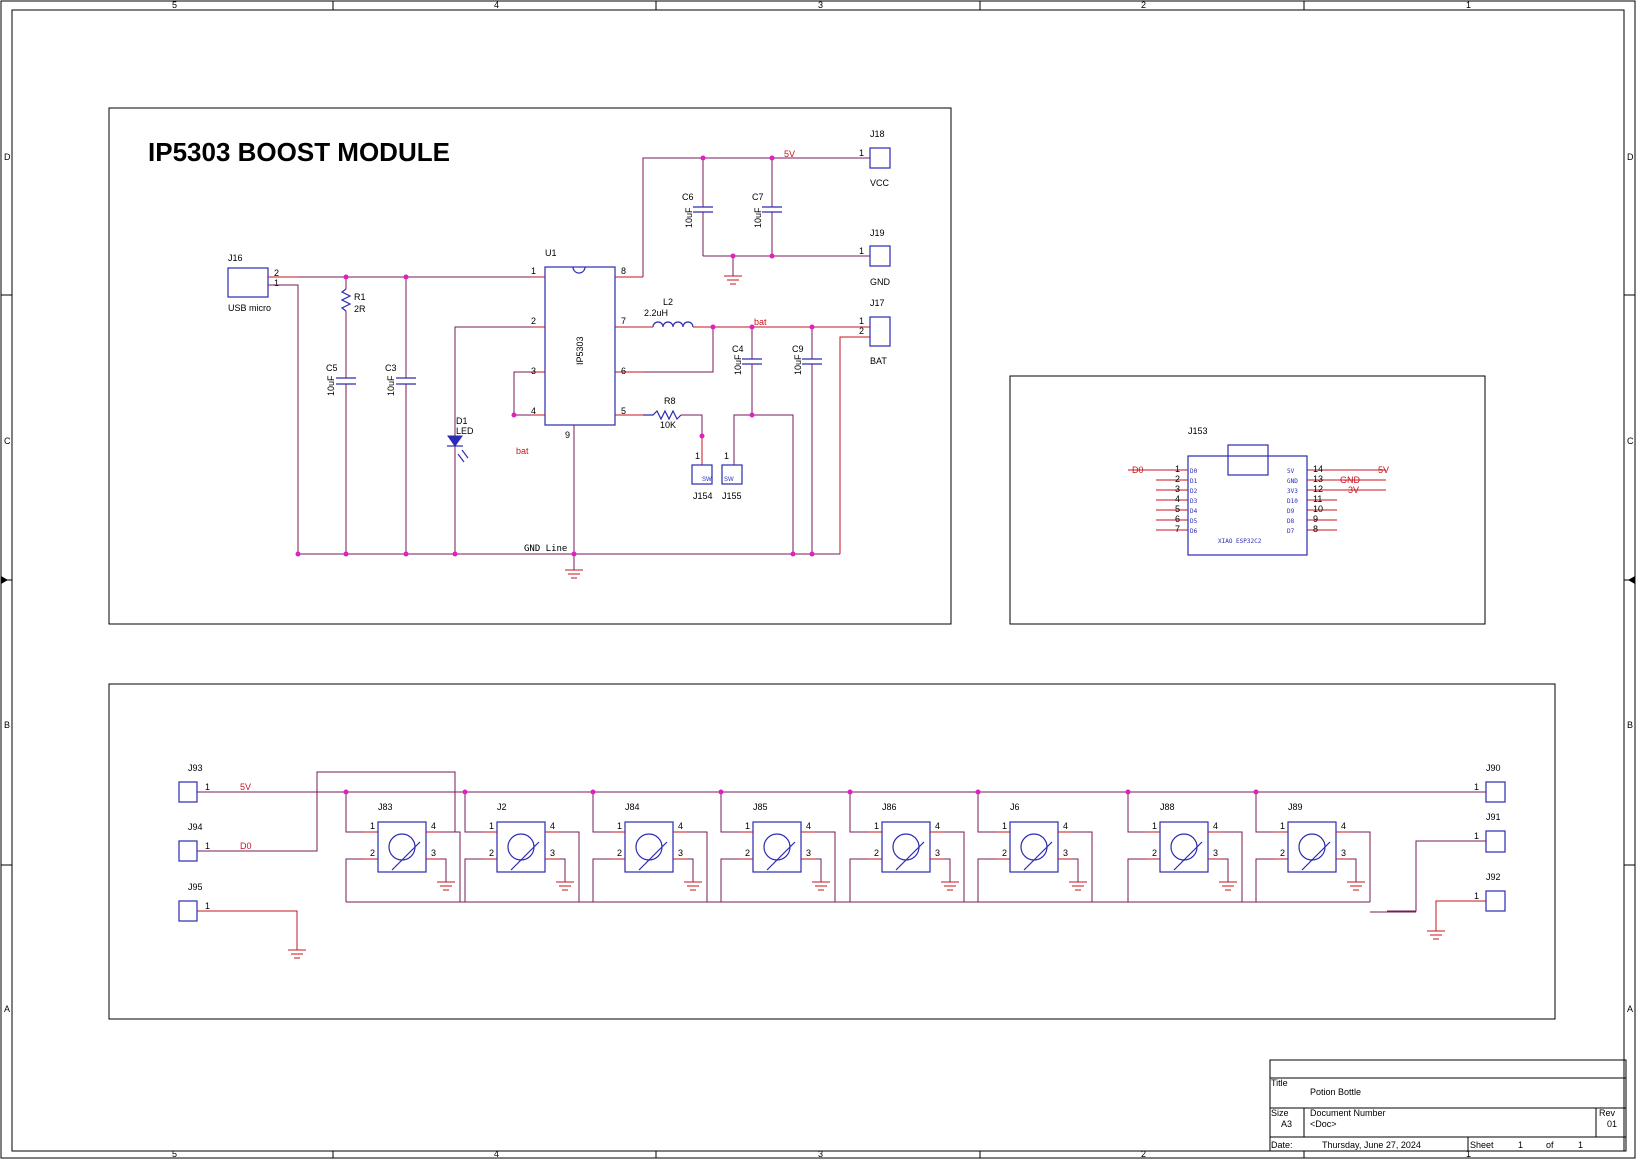 This screenshot has width=1636, height=1164. Describe the element at coordinates (1318, 469) in the screenshot. I see `xiao-right-pin-num: 14` at that location.